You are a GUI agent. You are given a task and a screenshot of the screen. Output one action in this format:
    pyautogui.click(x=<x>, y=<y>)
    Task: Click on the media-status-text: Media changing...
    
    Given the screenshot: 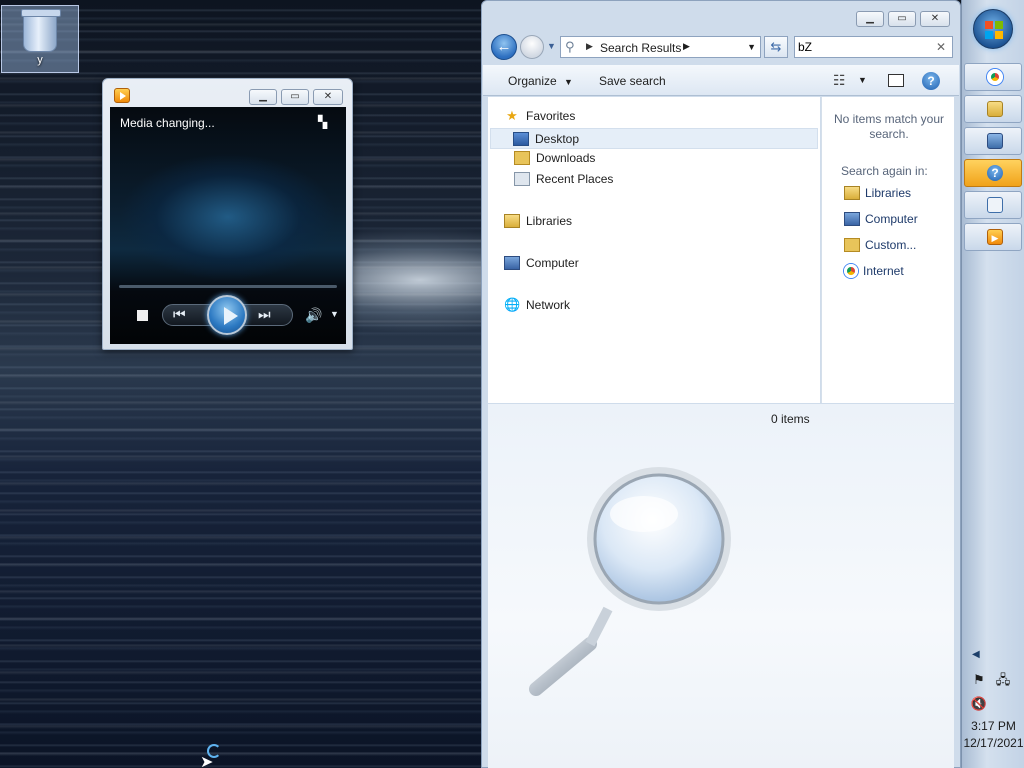 What is the action you would take?
    pyautogui.click(x=167, y=123)
    